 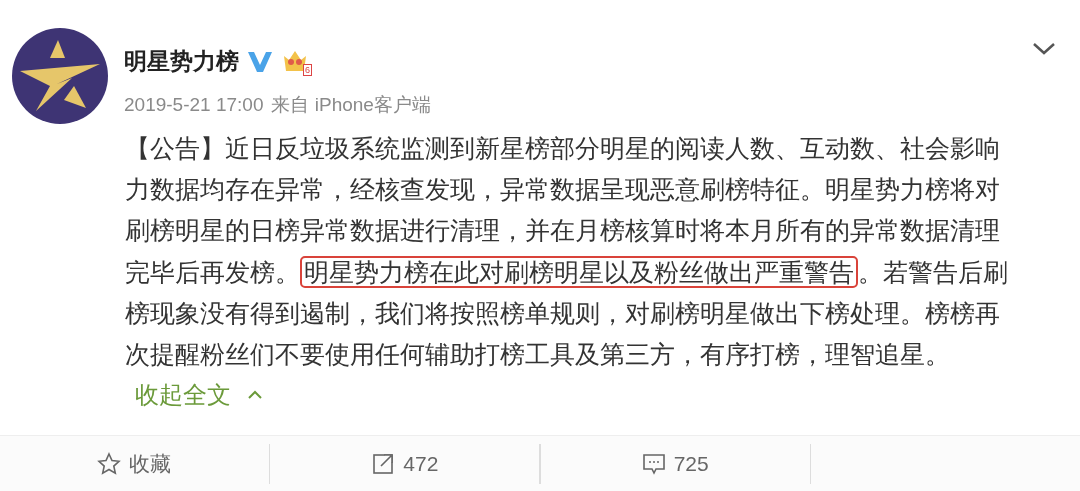 What do you see at coordinates (134, 463) in the screenshot?
I see `favorite-button: 收藏` at bounding box center [134, 463].